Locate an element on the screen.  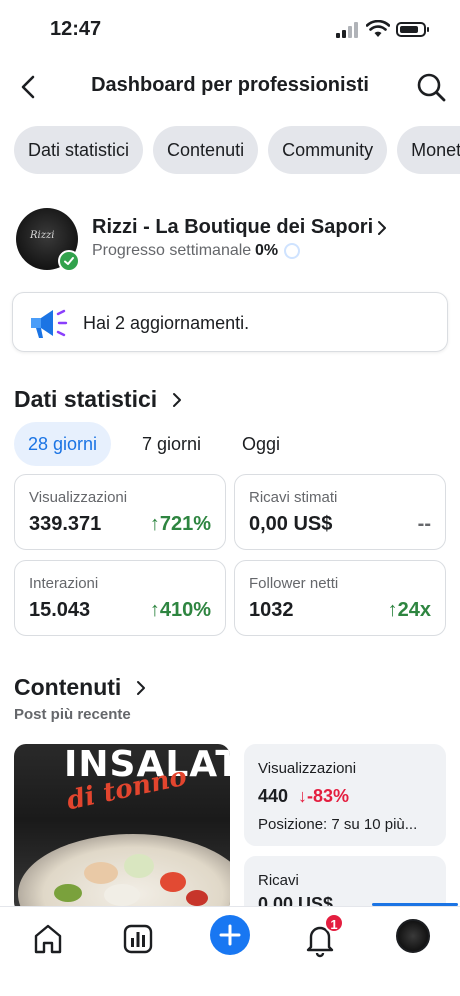
battery-icon is located at coordinates (412, 29).